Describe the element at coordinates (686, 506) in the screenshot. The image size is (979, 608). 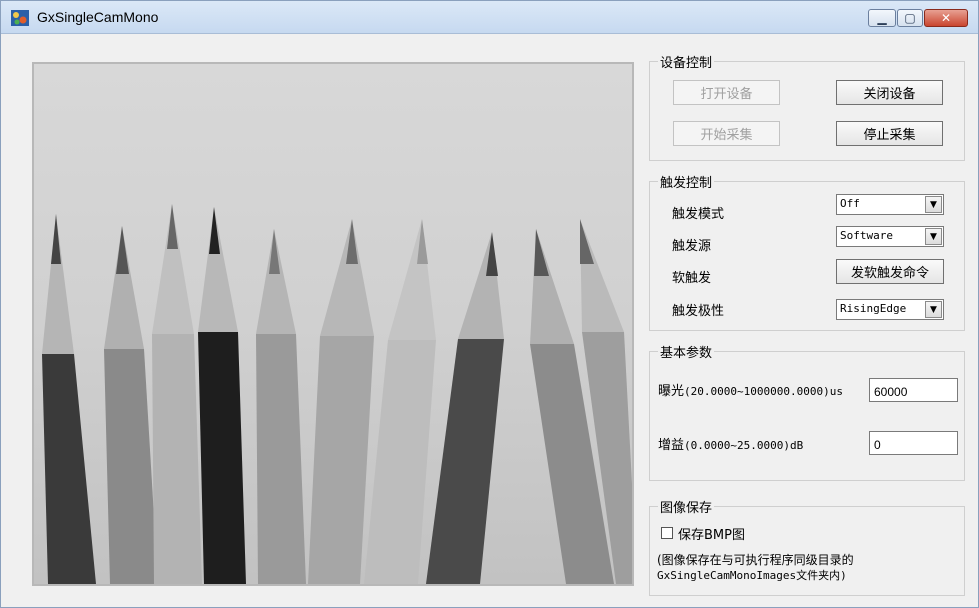
I see `image-save-legend: 图像保存` at that location.